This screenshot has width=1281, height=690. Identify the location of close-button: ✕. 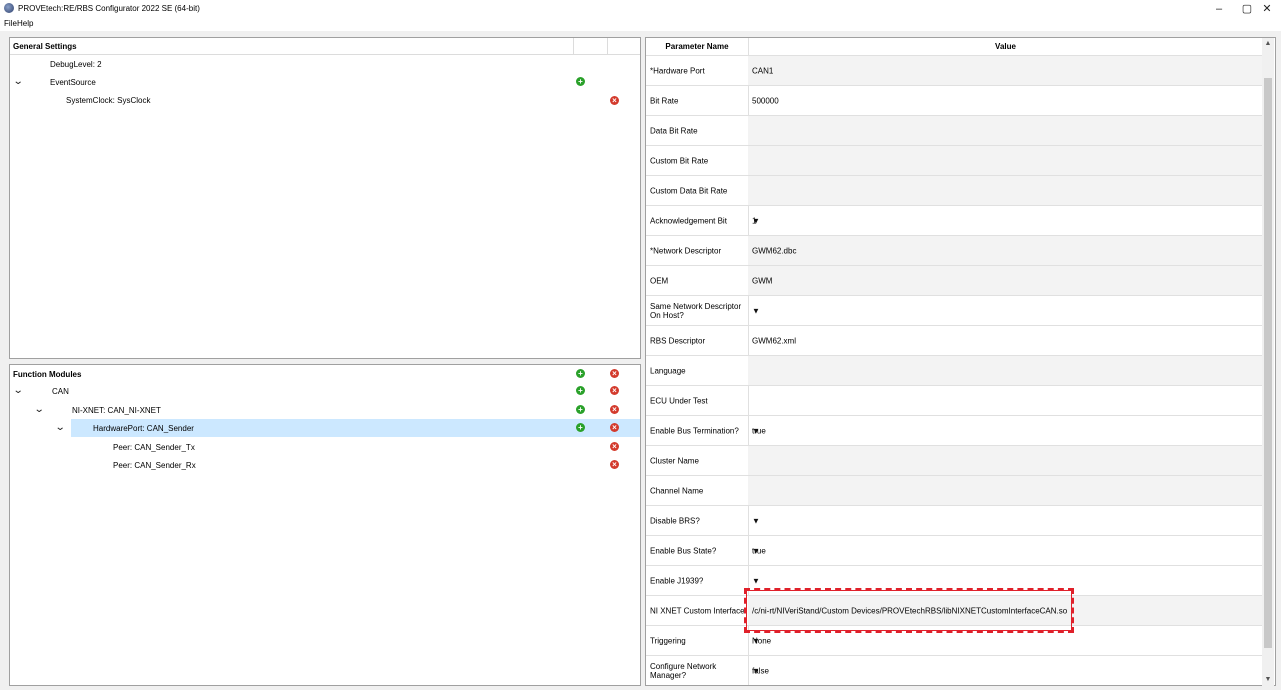
(1266, 9).